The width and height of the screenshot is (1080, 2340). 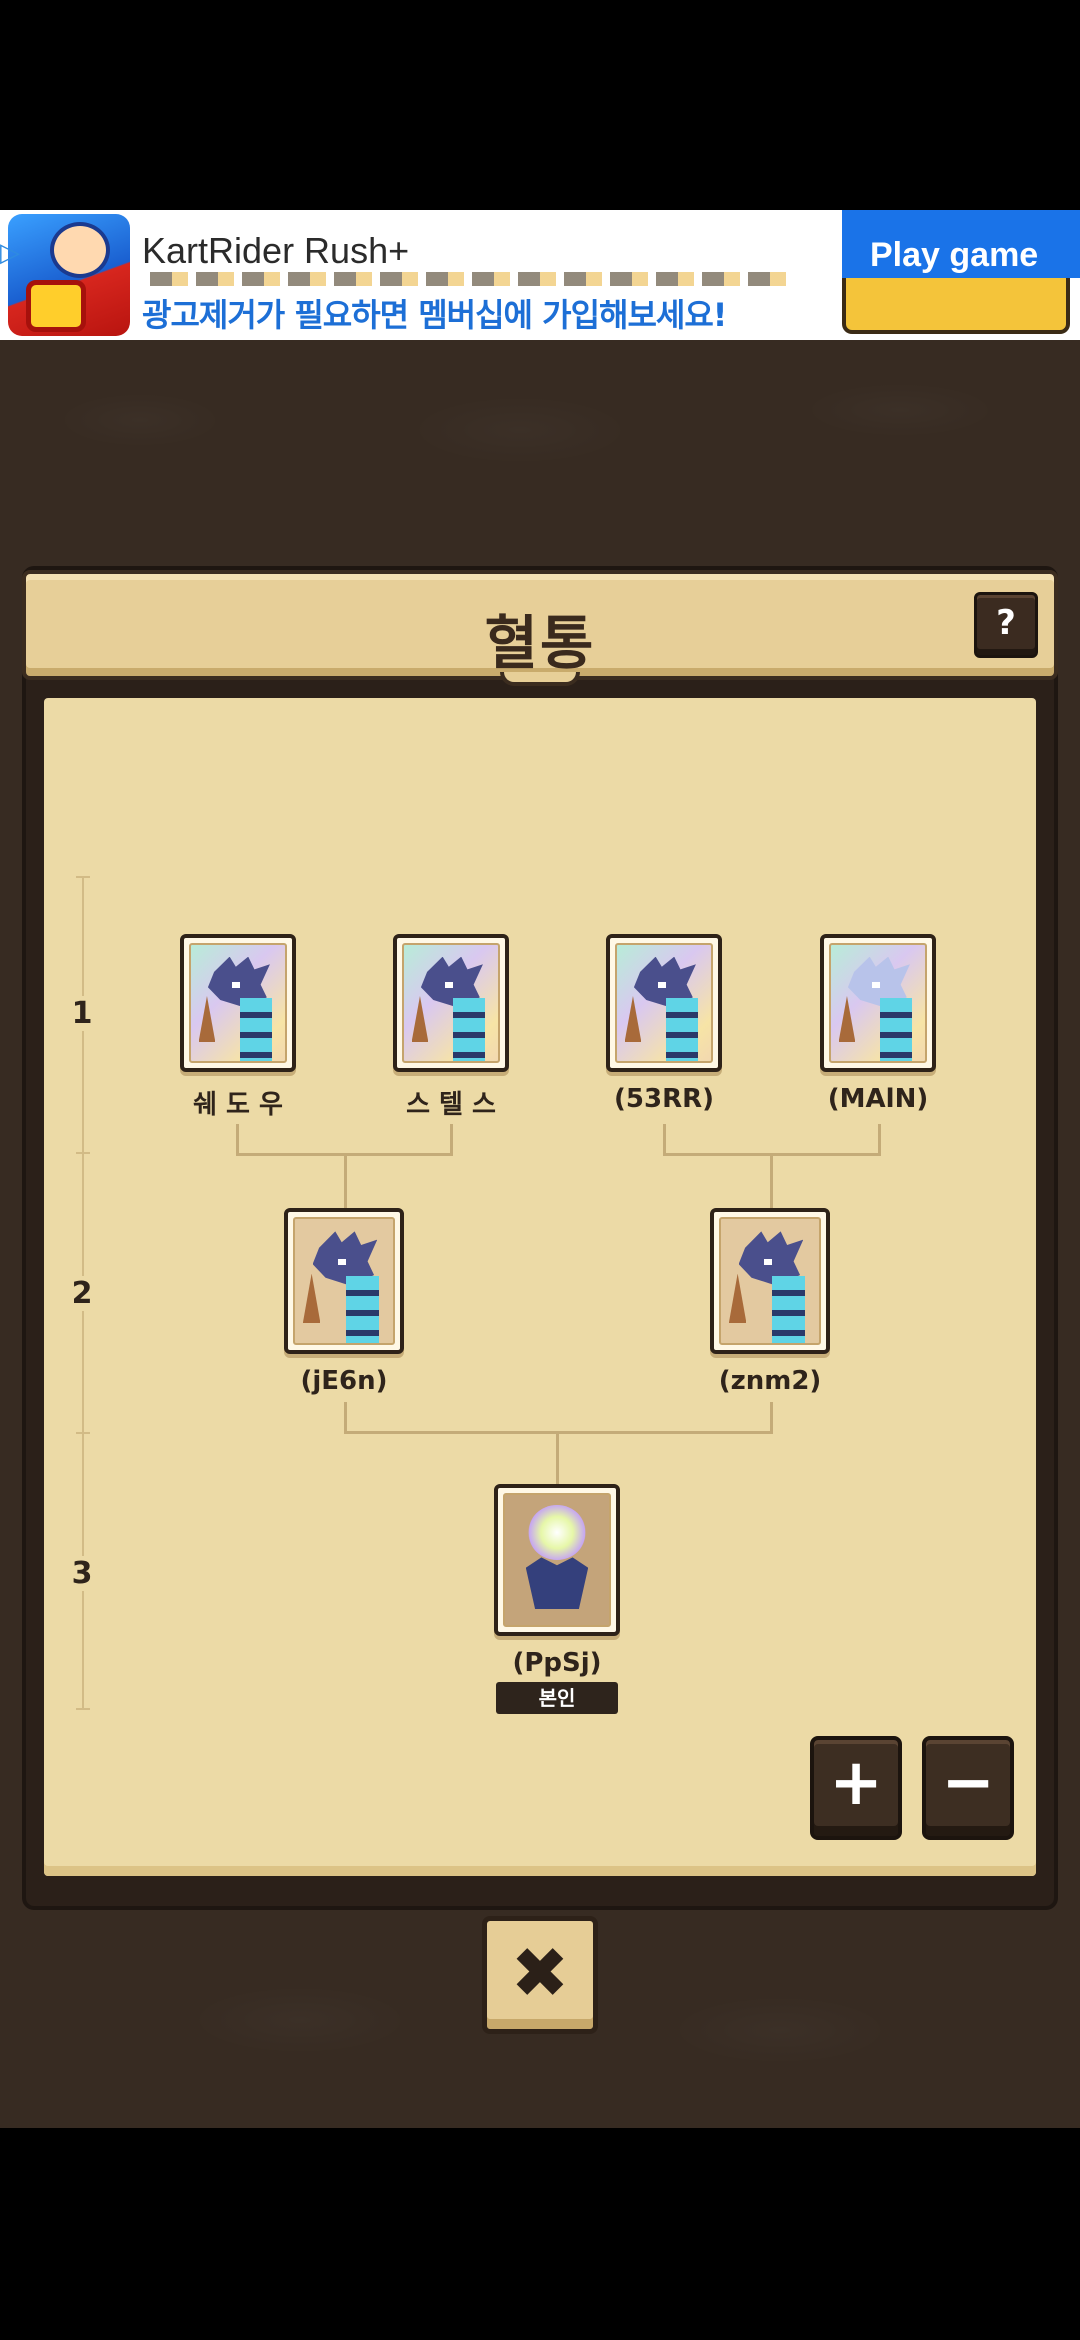 I want to click on zoom-out-button: −, so click(x=968, y=1788).